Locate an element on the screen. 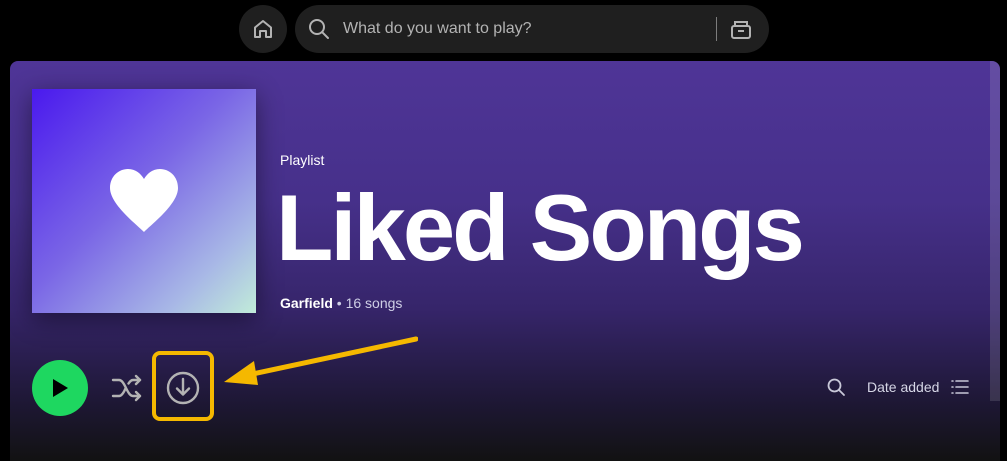  shuffle-icon is located at coordinates (127, 388).